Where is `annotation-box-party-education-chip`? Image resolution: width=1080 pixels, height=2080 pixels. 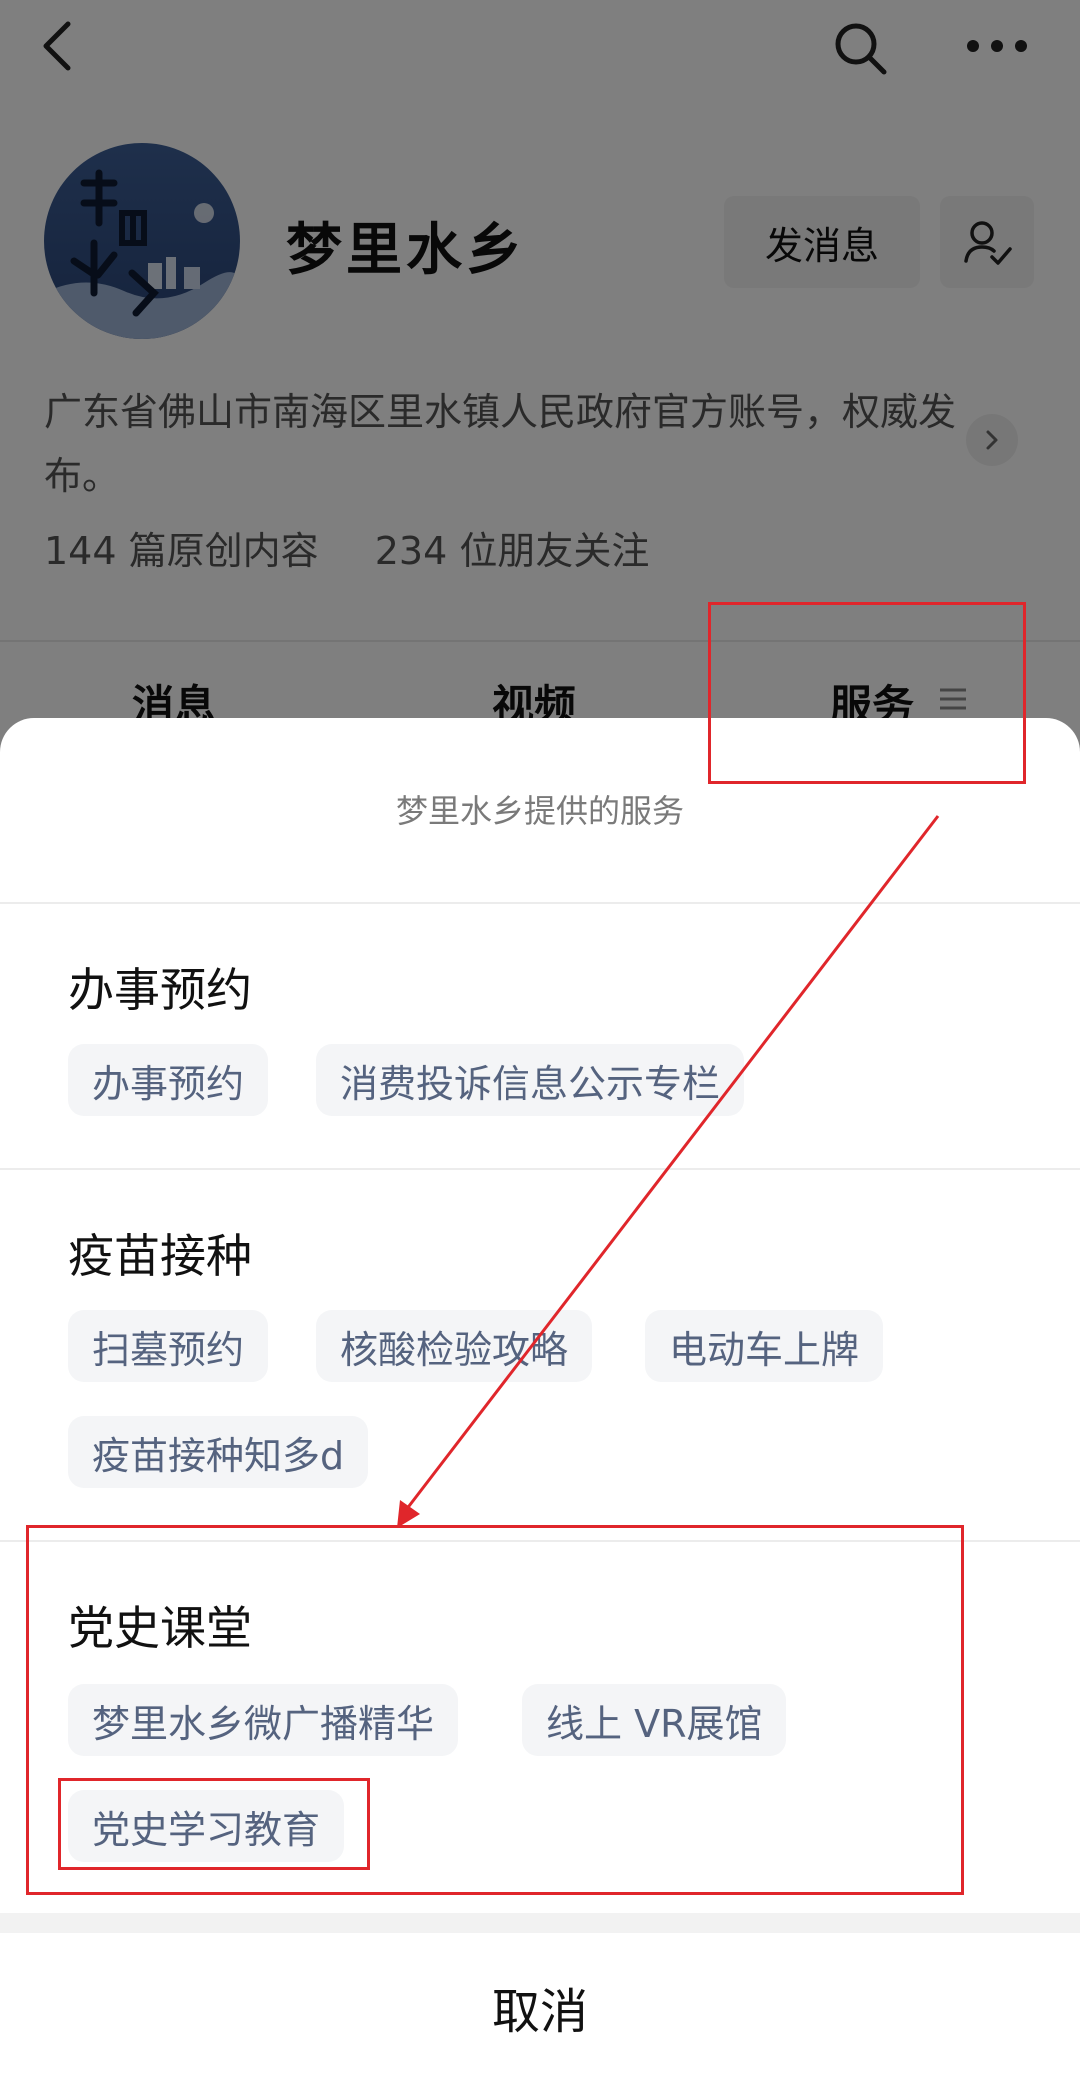
annotation-box-party-education-chip is located at coordinates (214, 1824).